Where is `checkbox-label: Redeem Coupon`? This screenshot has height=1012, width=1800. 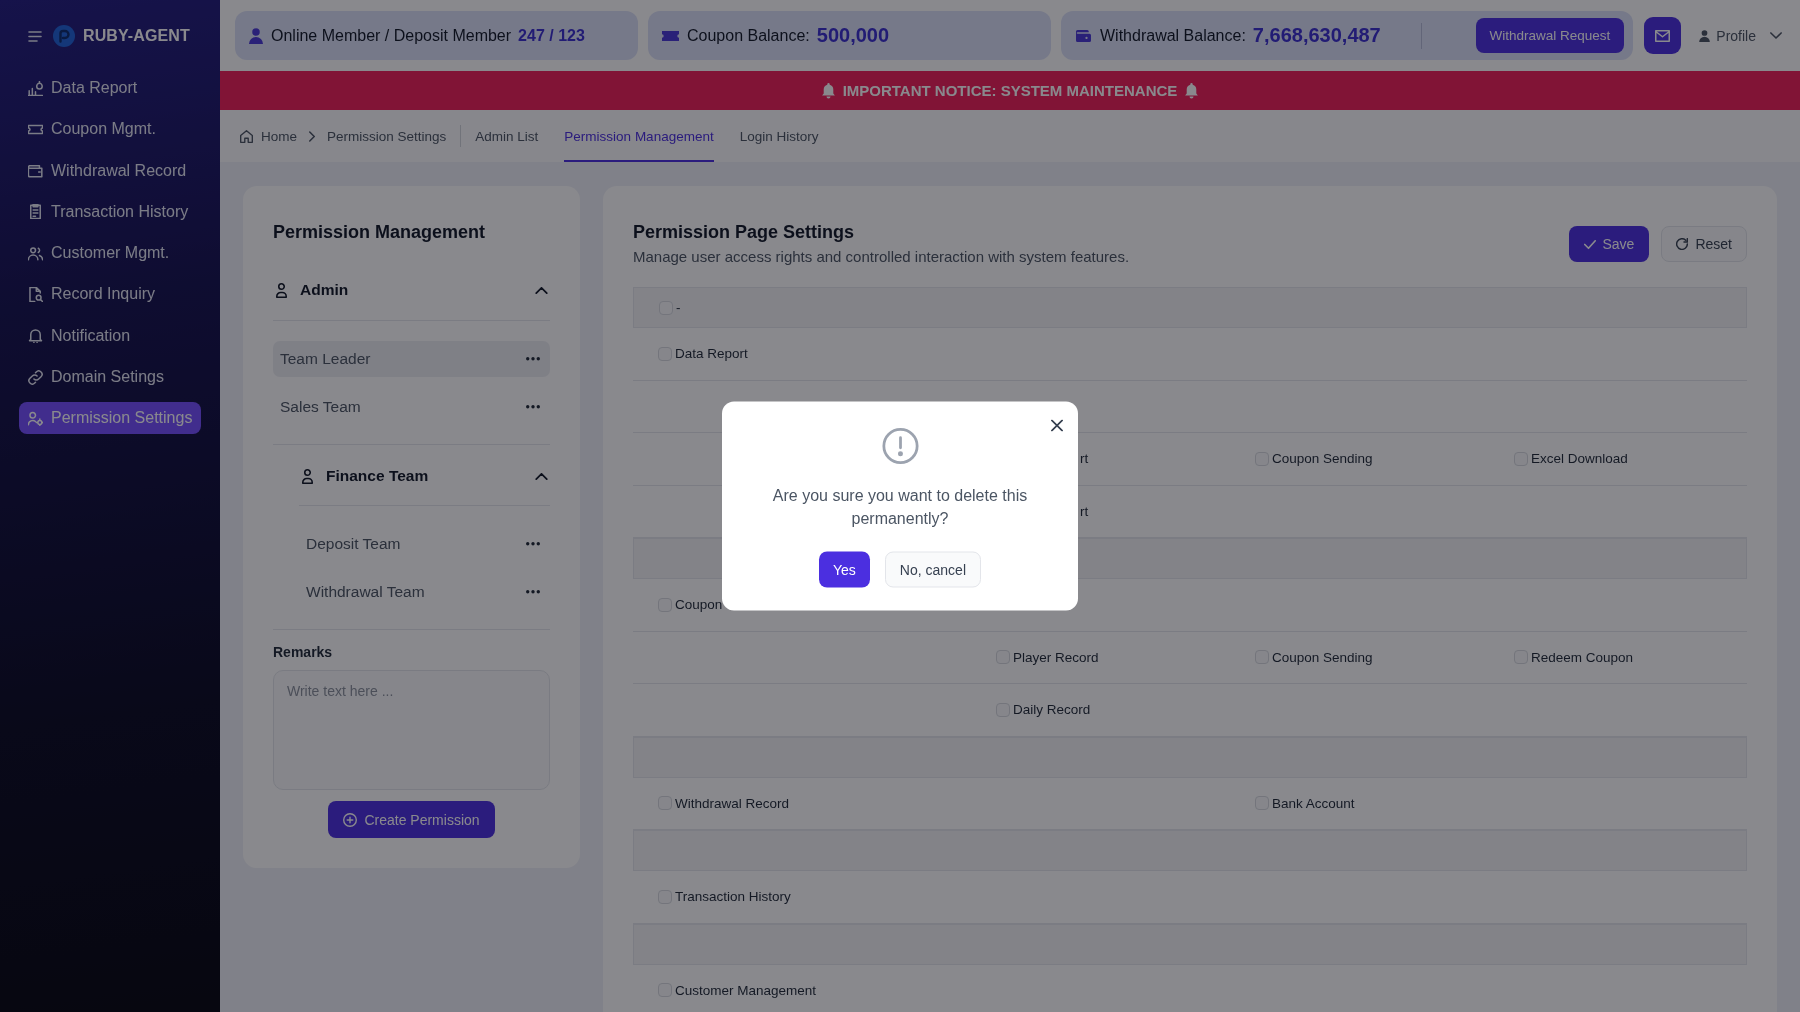 checkbox-label: Redeem Coupon is located at coordinates (1582, 657).